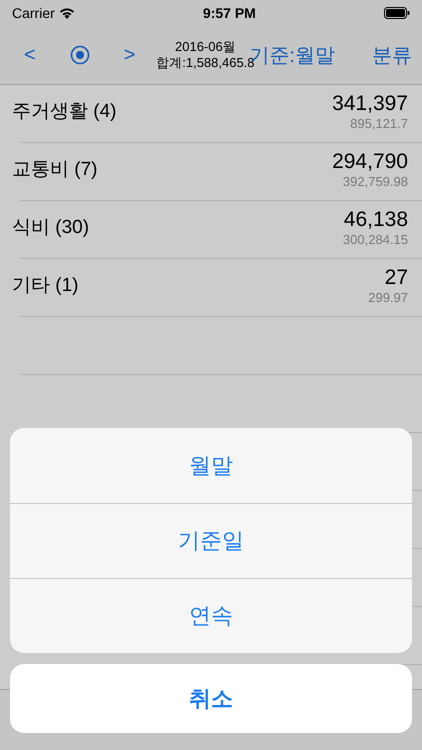 The height and width of the screenshot is (750, 422). I want to click on category-name: 교통비 (7), so click(55, 170).